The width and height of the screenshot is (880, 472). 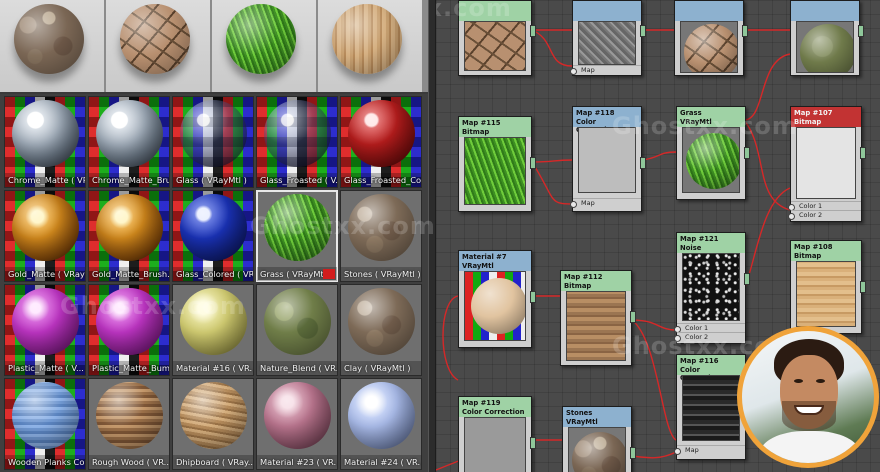 I want to click on node-header: Map #107 Bitmap, so click(x=826, y=117).